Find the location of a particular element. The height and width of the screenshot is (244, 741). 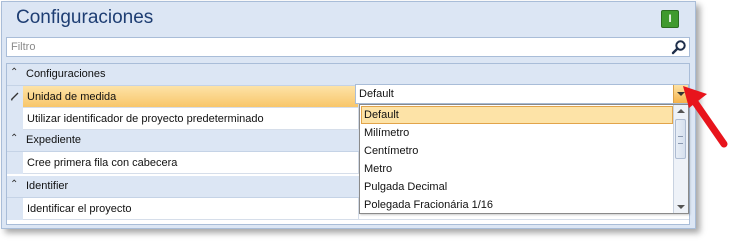

property-name: Cree primera fila con cabecera is located at coordinates (191, 163).